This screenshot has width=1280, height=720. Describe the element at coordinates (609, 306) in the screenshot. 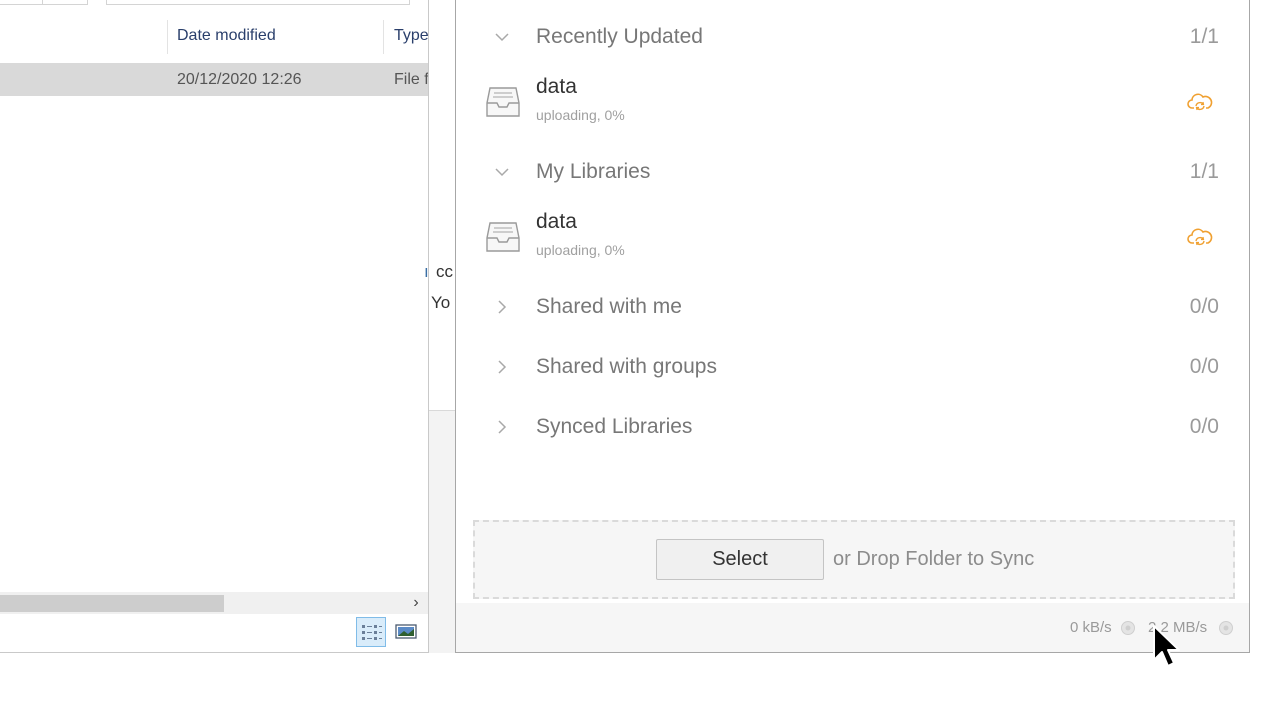

I see `section-title: Shared with me` at that location.